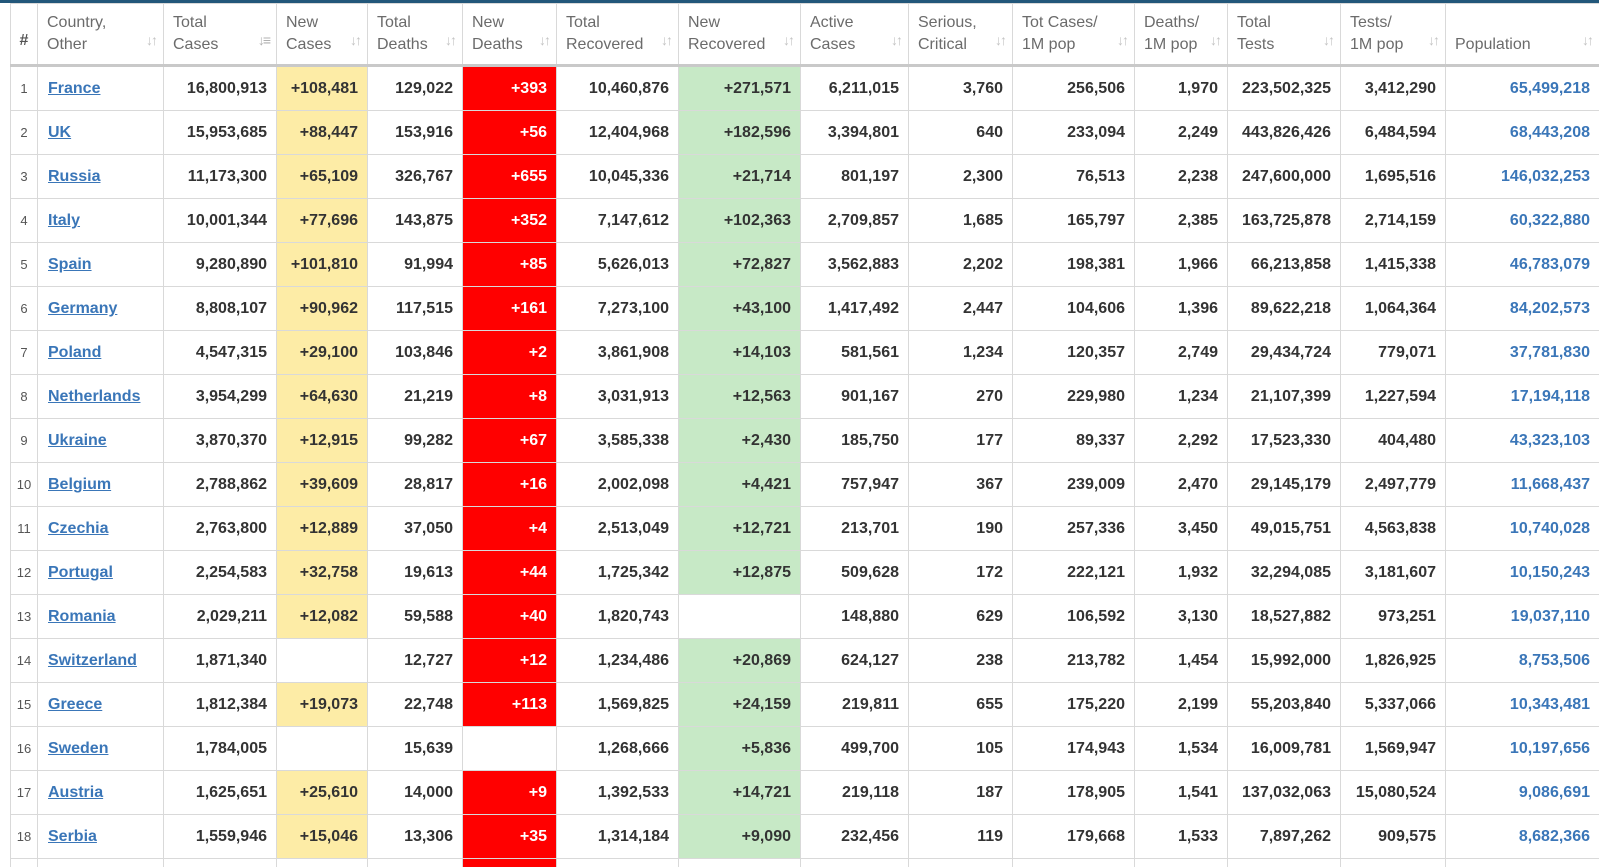  Describe the element at coordinates (1522, 616) in the screenshot. I see `cell-population: 19,037,110` at that location.